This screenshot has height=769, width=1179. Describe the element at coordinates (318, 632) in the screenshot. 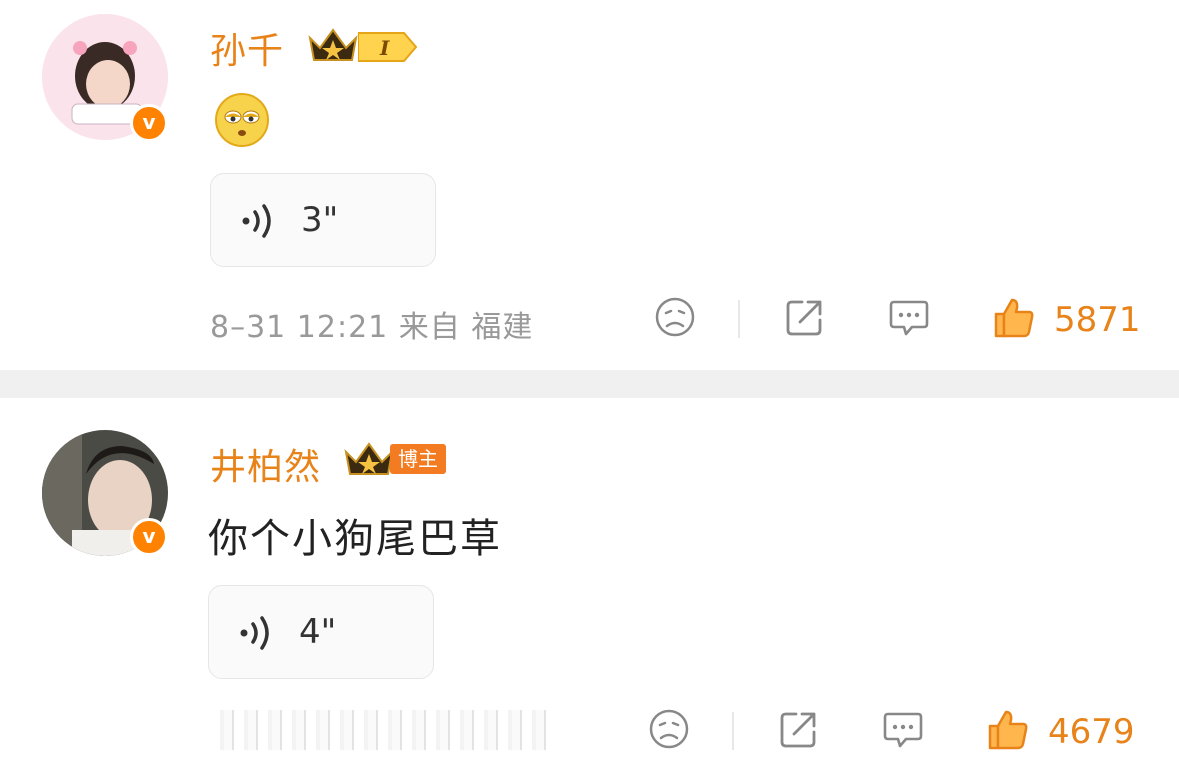

I see `voice-duration: 4"` at that location.